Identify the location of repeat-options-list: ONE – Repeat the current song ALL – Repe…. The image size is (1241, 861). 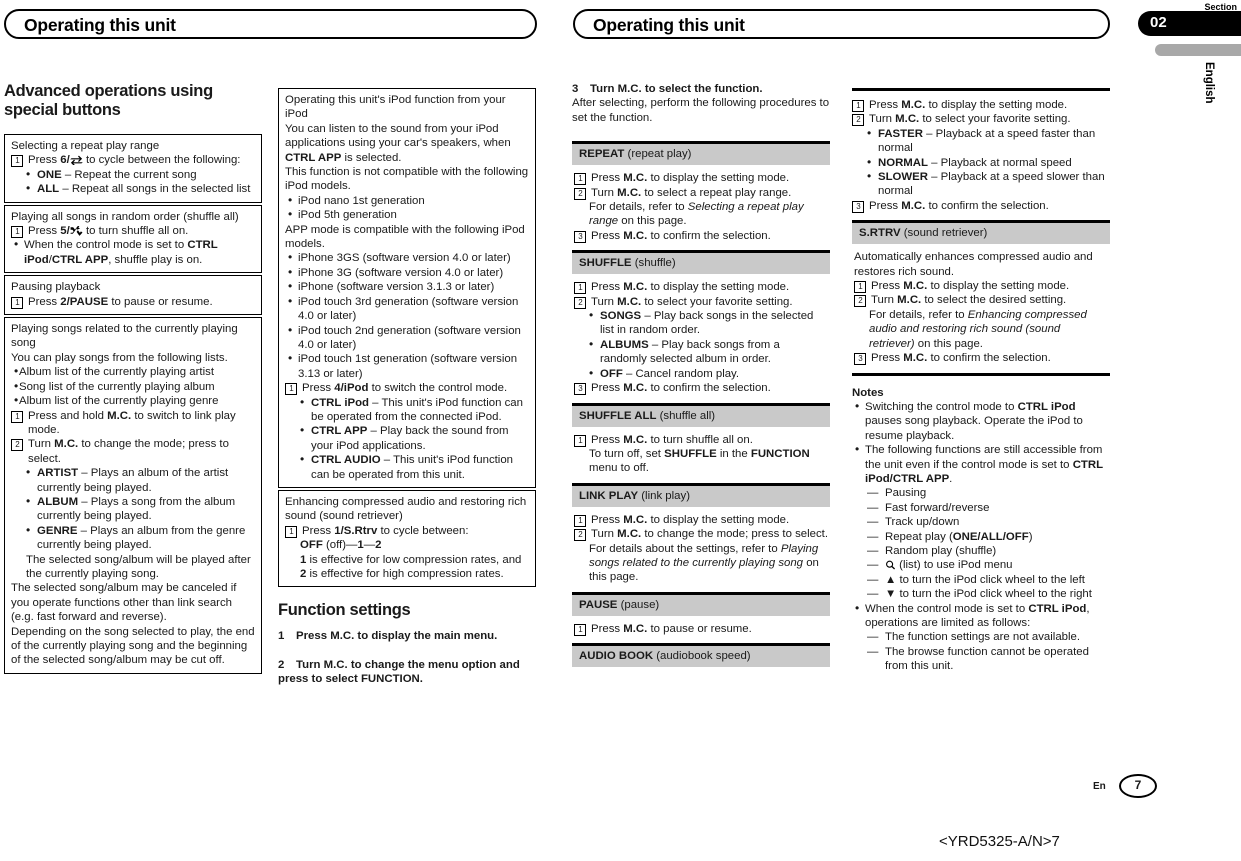
(133, 182).